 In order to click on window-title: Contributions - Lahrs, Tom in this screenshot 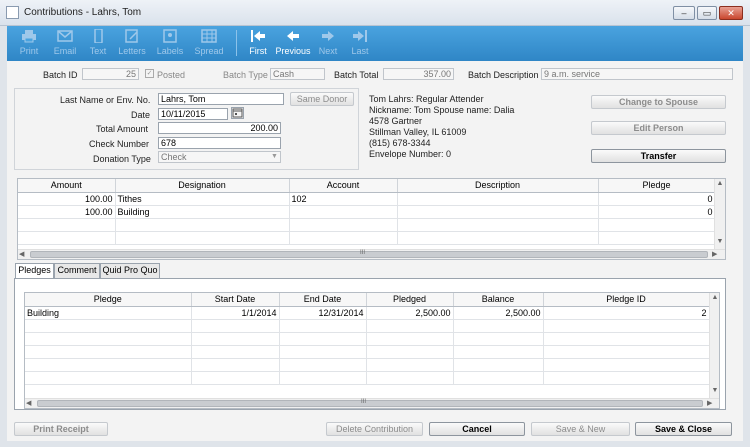, I will do `click(83, 12)`.